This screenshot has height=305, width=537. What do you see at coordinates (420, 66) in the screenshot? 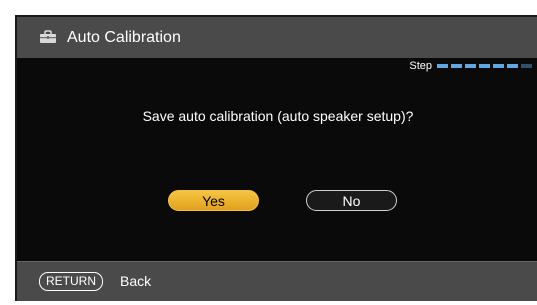
I see `step-label: Step` at bounding box center [420, 66].